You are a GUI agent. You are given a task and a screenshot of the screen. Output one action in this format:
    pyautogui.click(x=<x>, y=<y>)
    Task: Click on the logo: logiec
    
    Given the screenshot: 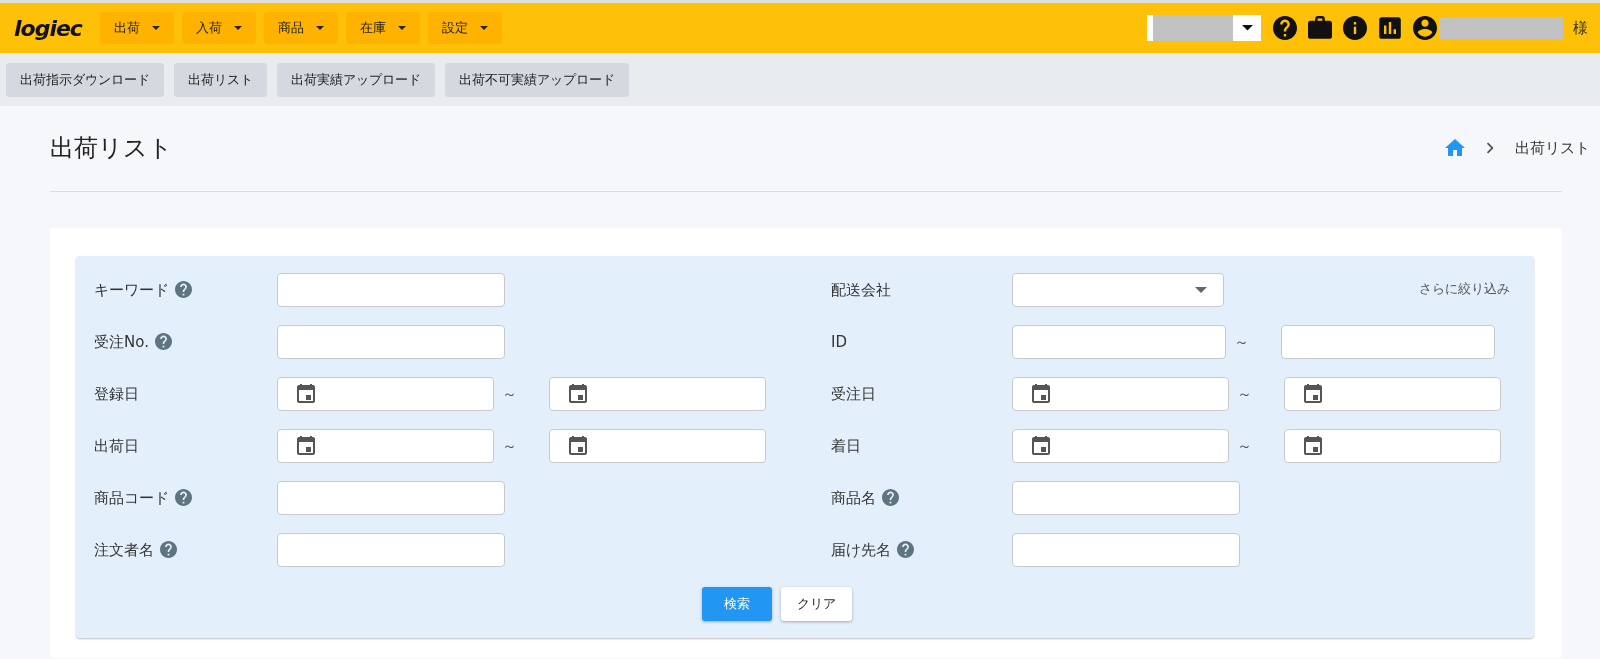 What is the action you would take?
    pyautogui.click(x=48, y=28)
    